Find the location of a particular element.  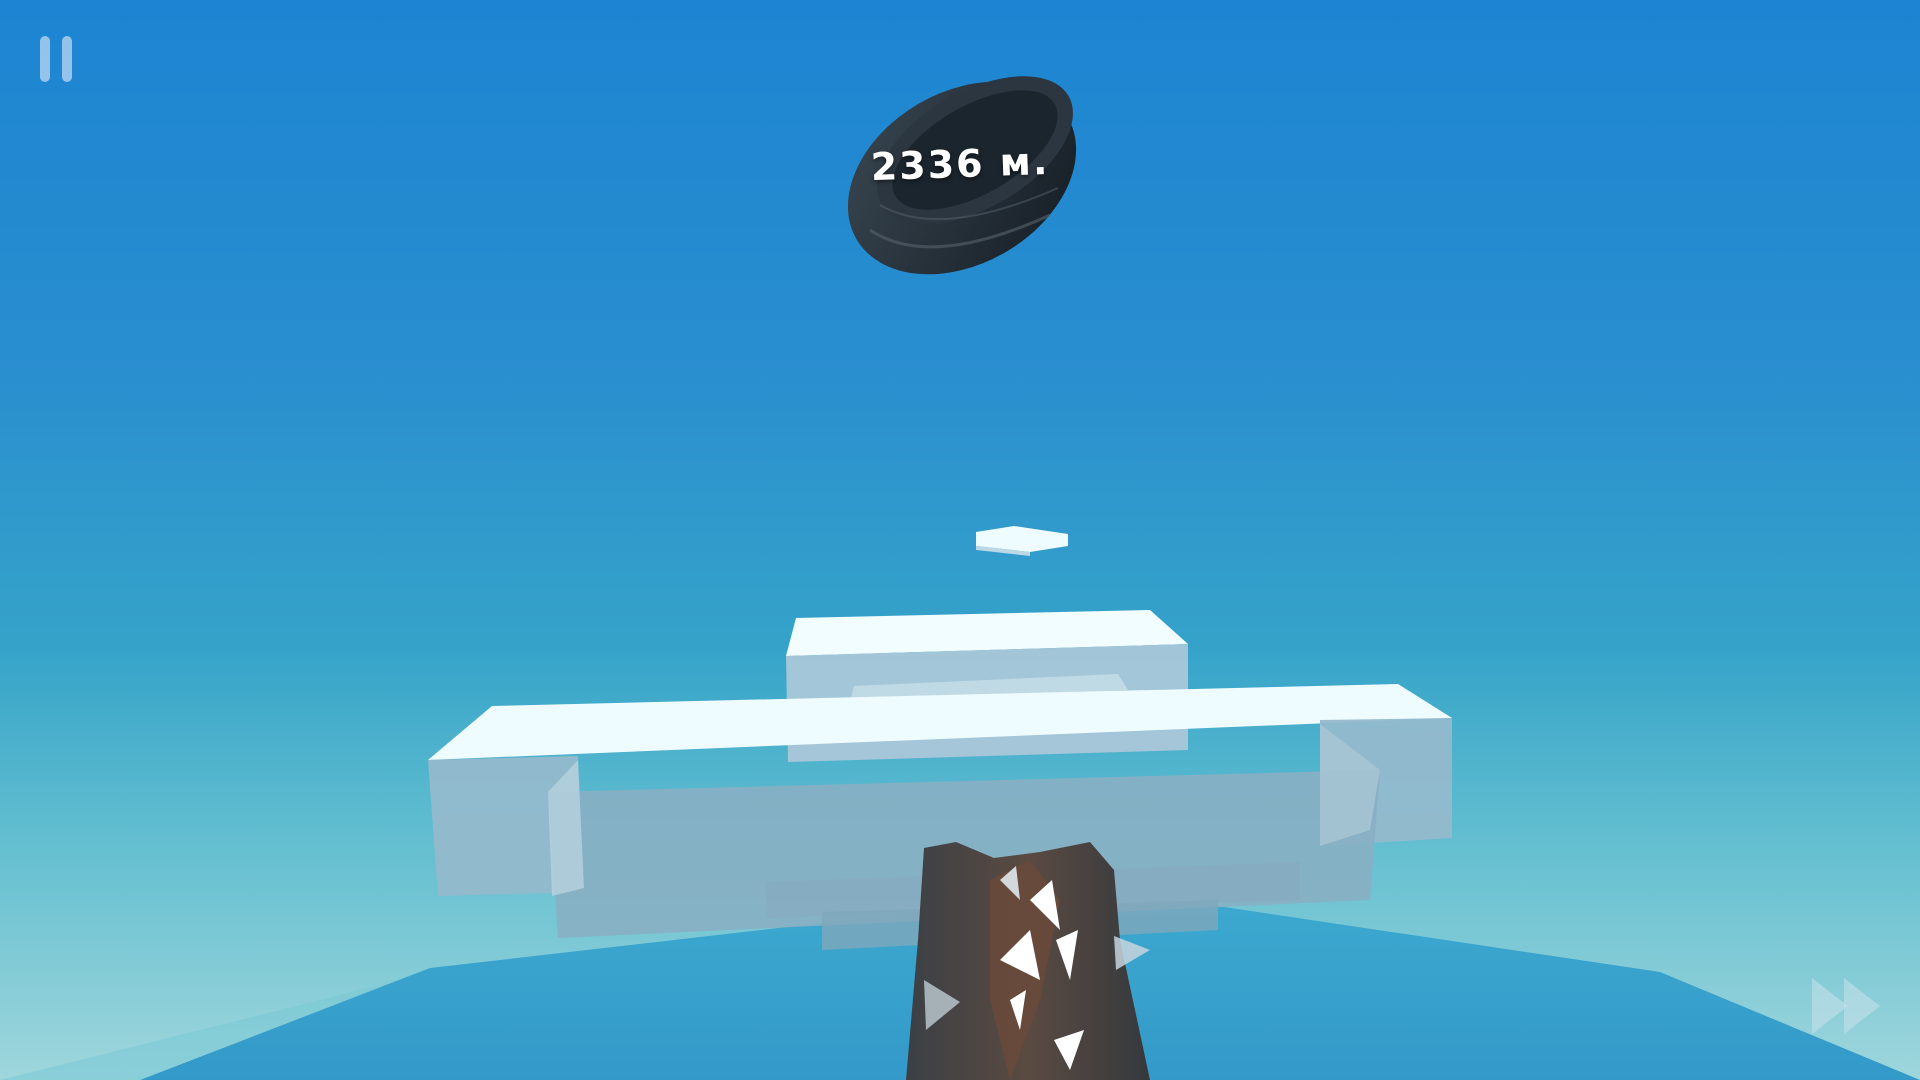

fast-forward-icon is located at coordinates (1846, 1006).